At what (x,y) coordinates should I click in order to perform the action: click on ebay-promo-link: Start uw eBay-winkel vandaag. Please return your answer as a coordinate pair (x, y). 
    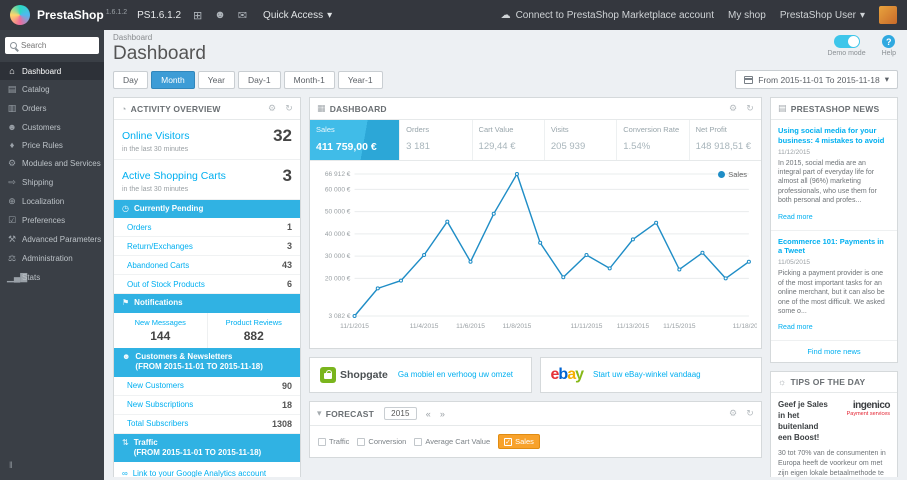
    Looking at the image, I should click on (647, 375).